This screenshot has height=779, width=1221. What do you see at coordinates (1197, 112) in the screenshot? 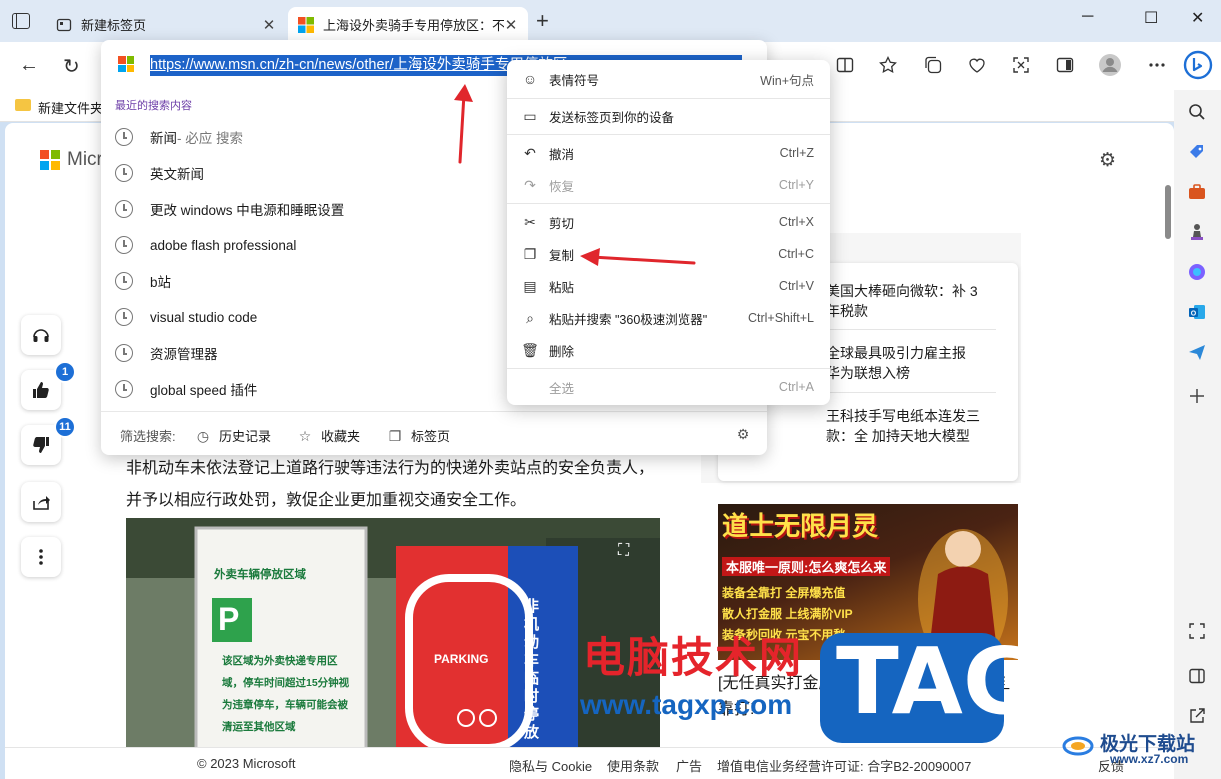
I see `search-icon` at bounding box center [1197, 112].